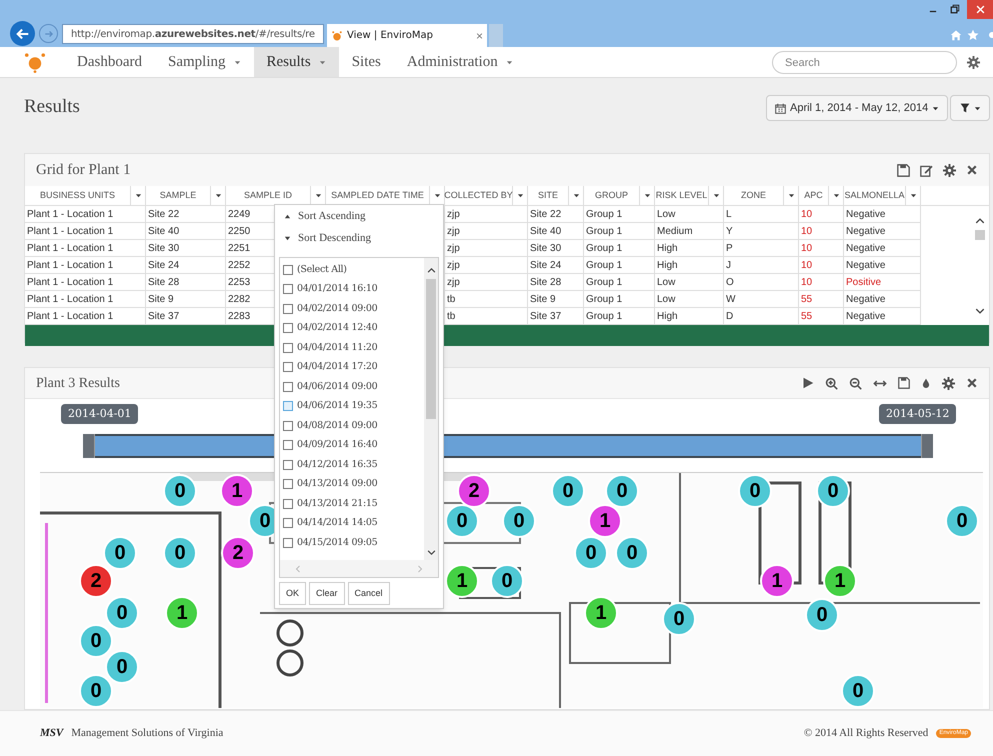 The image size is (993, 756). Describe the element at coordinates (287, 216) in the screenshot. I see `triangle-up-icon` at that location.